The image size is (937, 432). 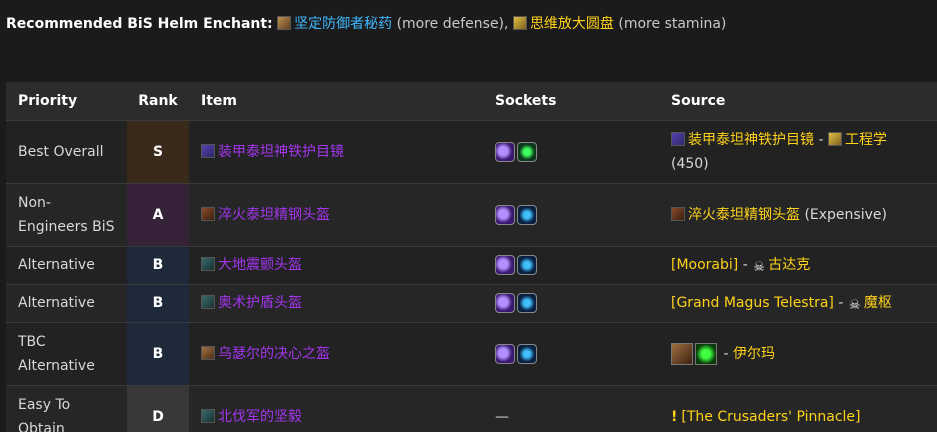 I want to click on item-link: 奥术护盾头盔, so click(x=260, y=303).